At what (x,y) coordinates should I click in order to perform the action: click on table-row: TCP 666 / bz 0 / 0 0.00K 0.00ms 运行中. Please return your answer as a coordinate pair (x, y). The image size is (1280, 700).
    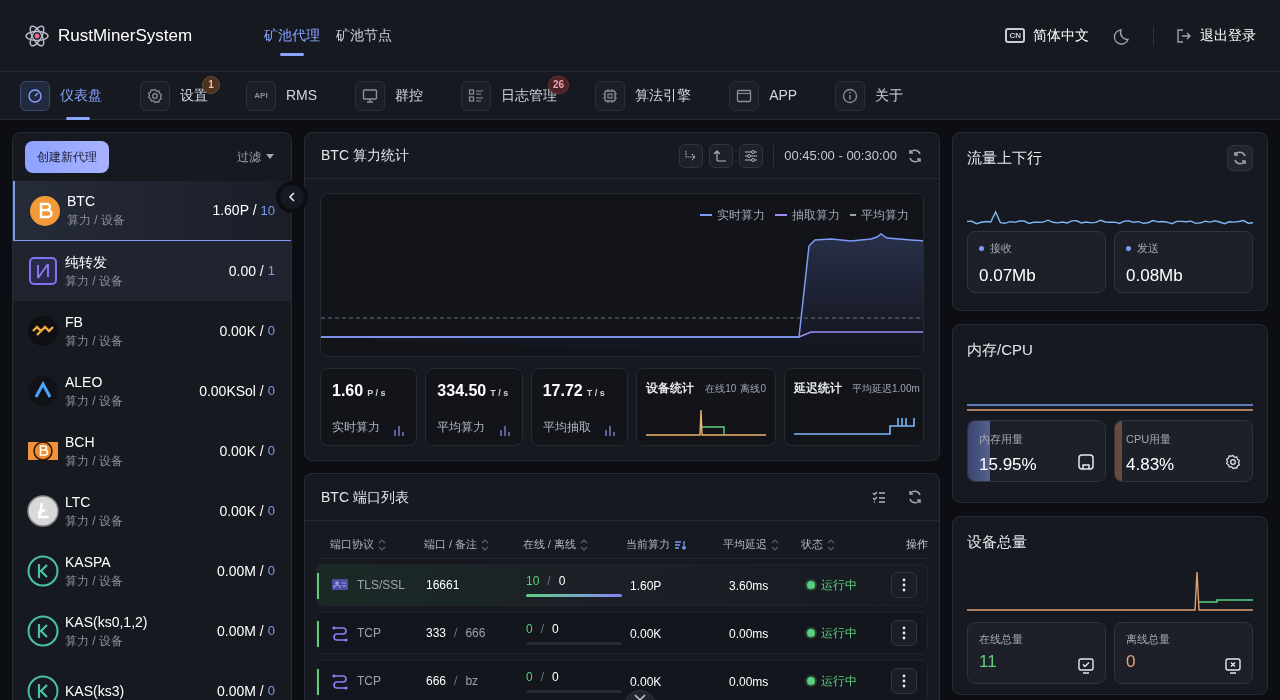
    Looking at the image, I should click on (622, 680).